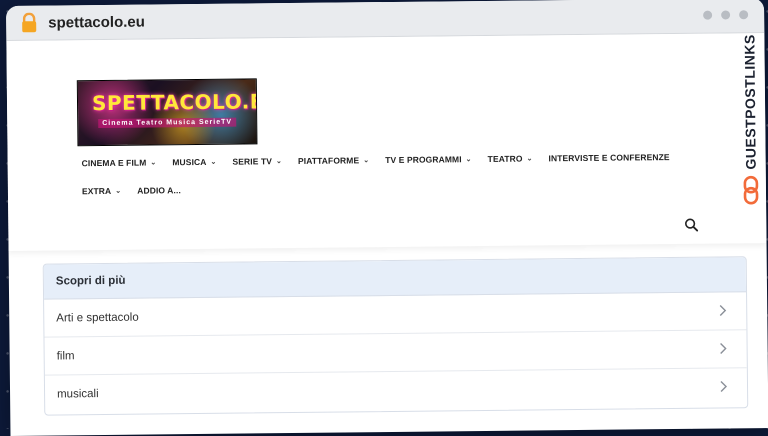 Image resolution: width=768 pixels, height=436 pixels. I want to click on window-controls, so click(726, 15).